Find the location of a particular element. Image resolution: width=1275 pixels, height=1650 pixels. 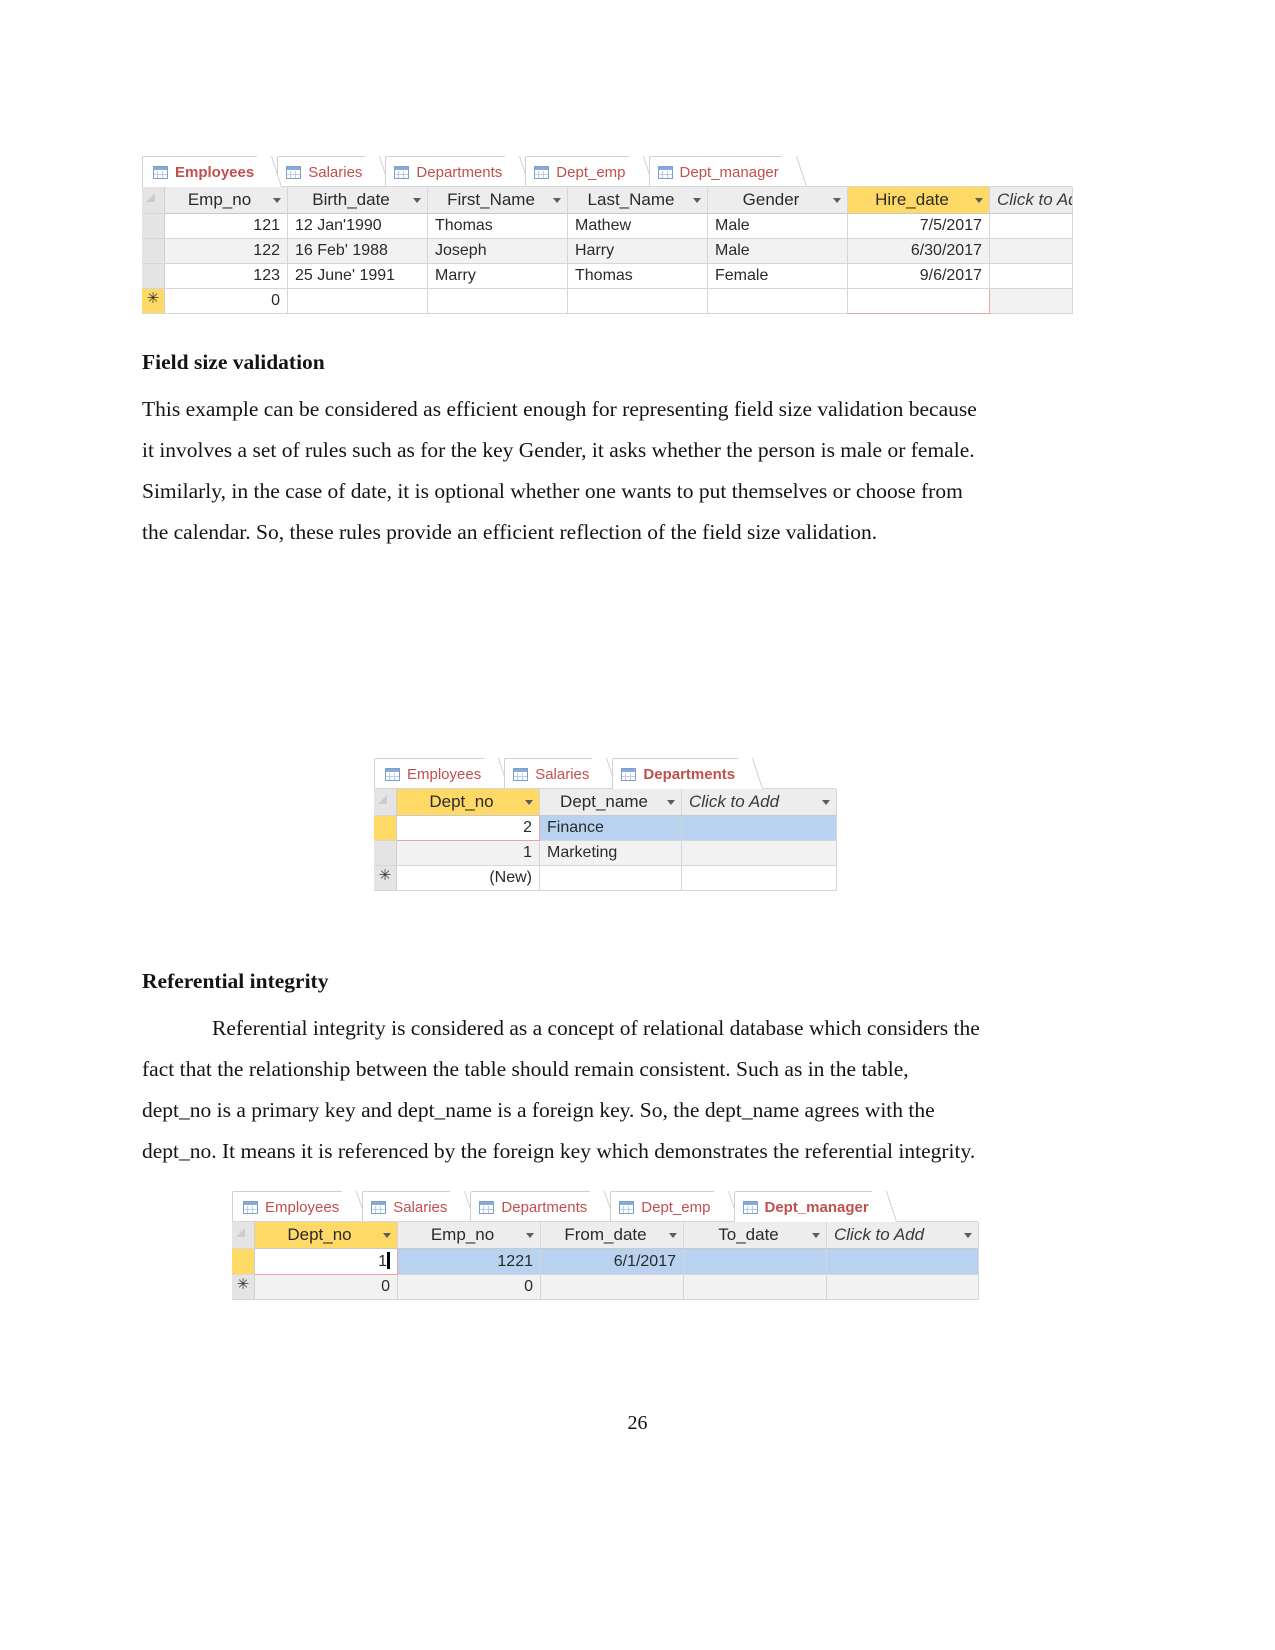

column-header-from-date: From_date is located at coordinates (612, 1235).